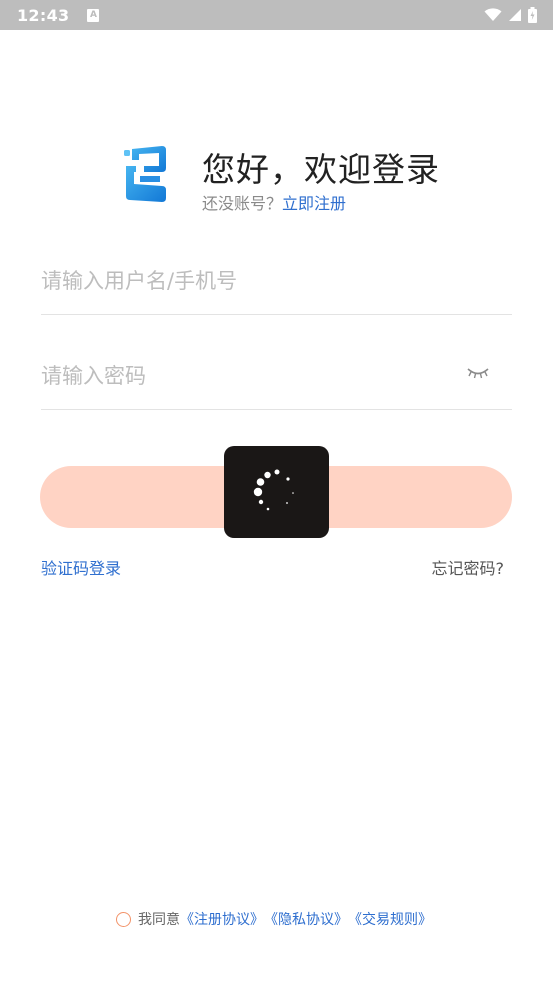 Image resolution: width=553 pixels, height=984 pixels. I want to click on forgot-password-link: 忘记密码?, so click(468, 567).